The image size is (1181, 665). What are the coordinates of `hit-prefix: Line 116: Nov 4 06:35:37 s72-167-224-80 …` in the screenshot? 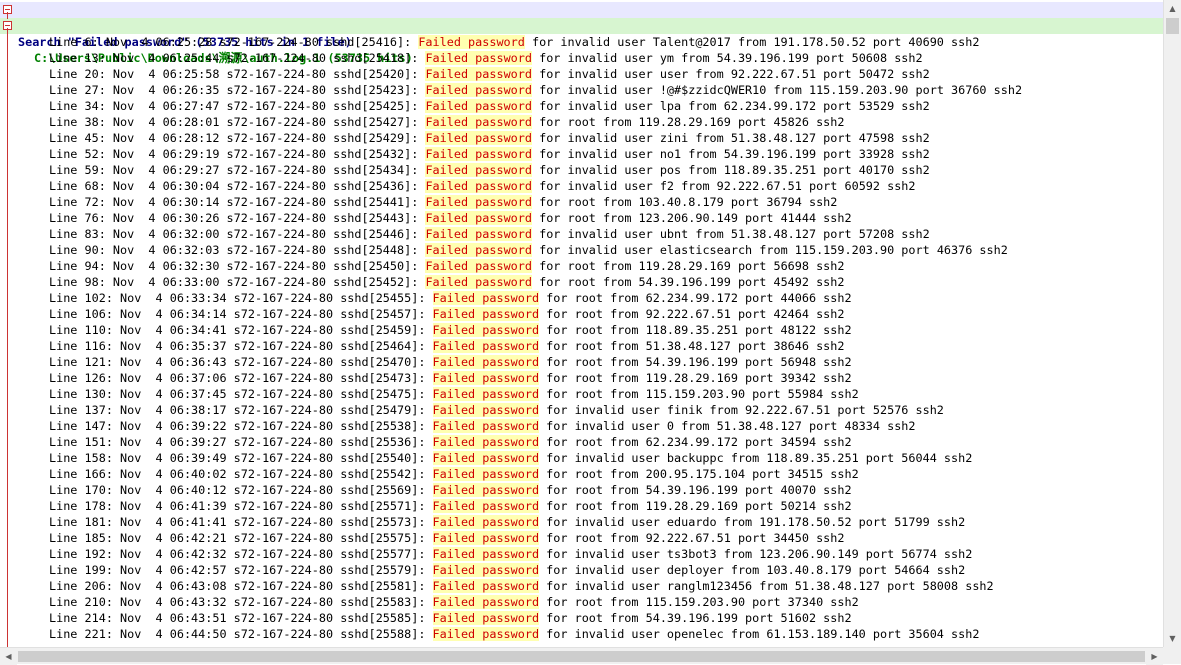 It's located at (241, 346).